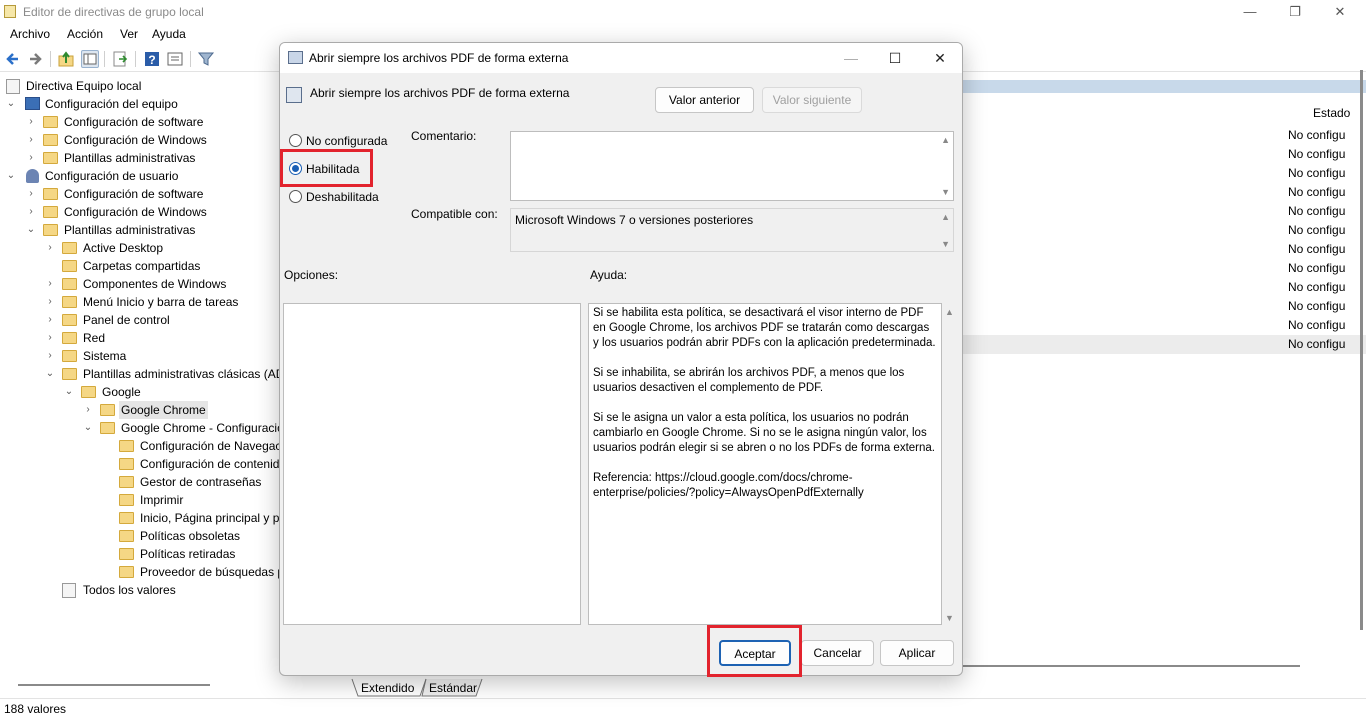 The image size is (1366, 716). What do you see at coordinates (1340, 12) in the screenshot?
I see `close-button: ✕` at bounding box center [1340, 12].